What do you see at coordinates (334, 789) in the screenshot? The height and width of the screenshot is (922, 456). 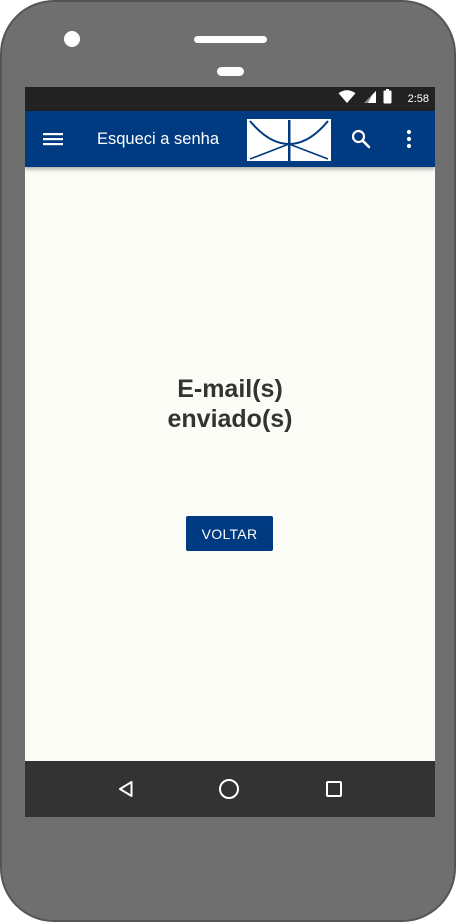 I see `recents-icon` at bounding box center [334, 789].